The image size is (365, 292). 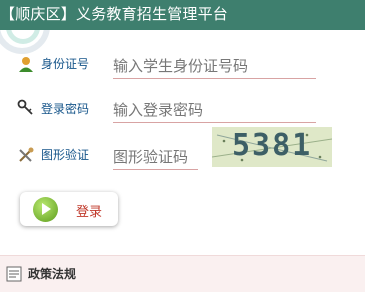 I want to click on play-arrow-icon, so click(x=45, y=209).